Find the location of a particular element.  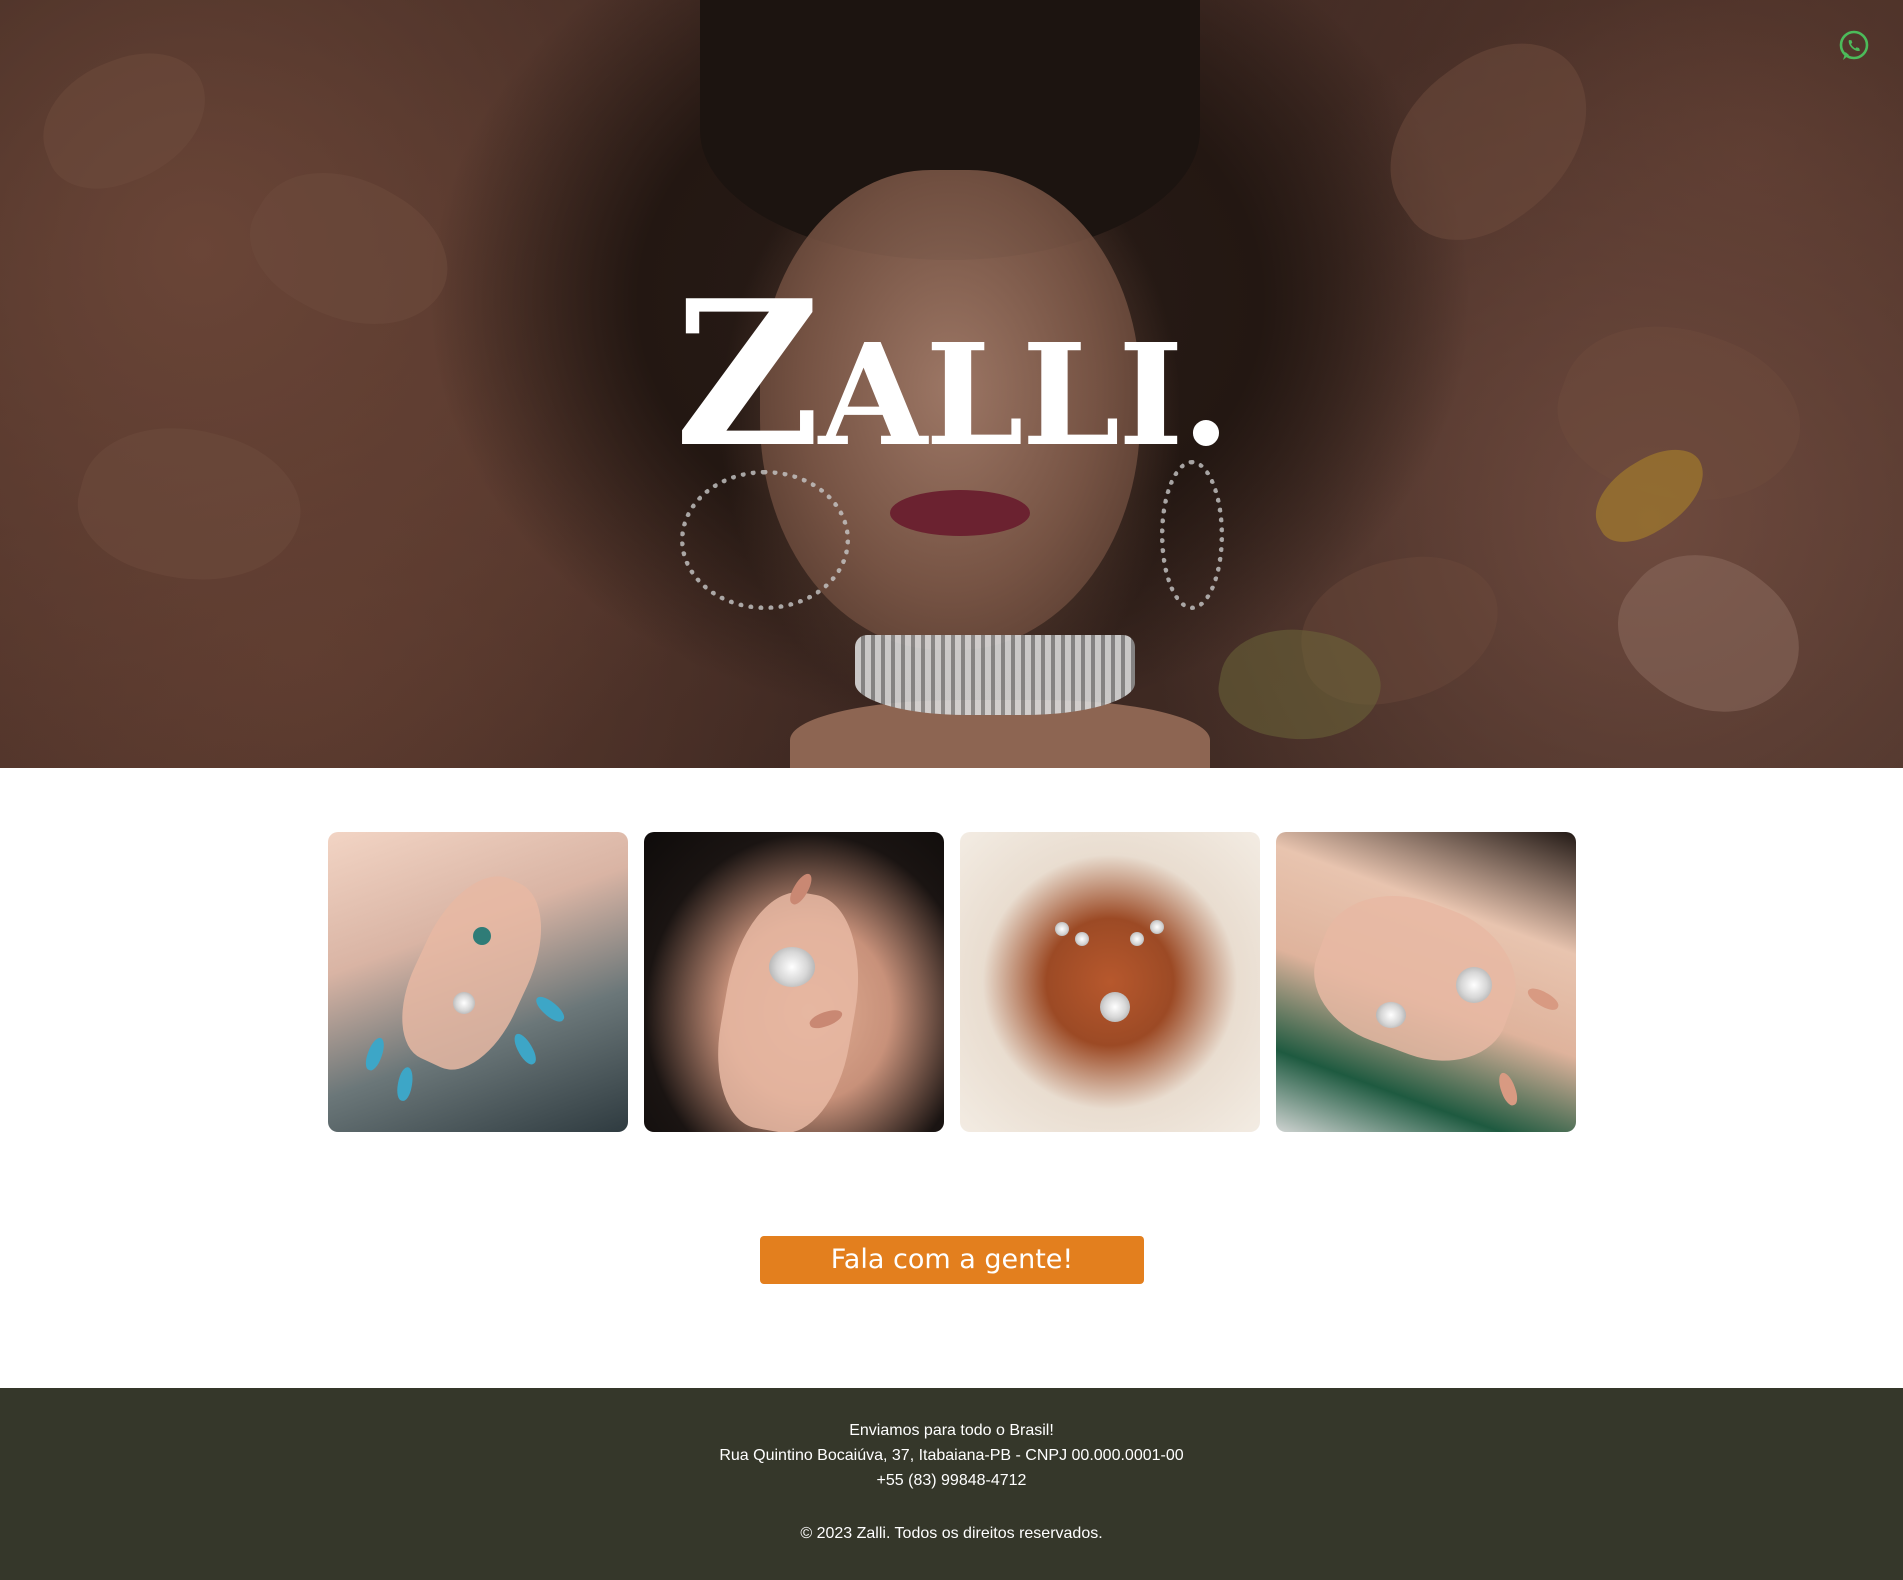

brand-logo: ZALLI. is located at coordinates (951, 375).